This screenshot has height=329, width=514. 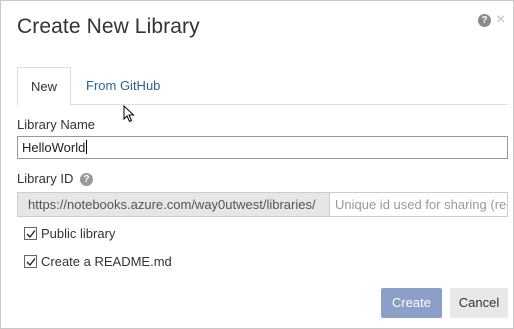 I want to click on library-name-value: HelloWorld, so click(x=54, y=147).